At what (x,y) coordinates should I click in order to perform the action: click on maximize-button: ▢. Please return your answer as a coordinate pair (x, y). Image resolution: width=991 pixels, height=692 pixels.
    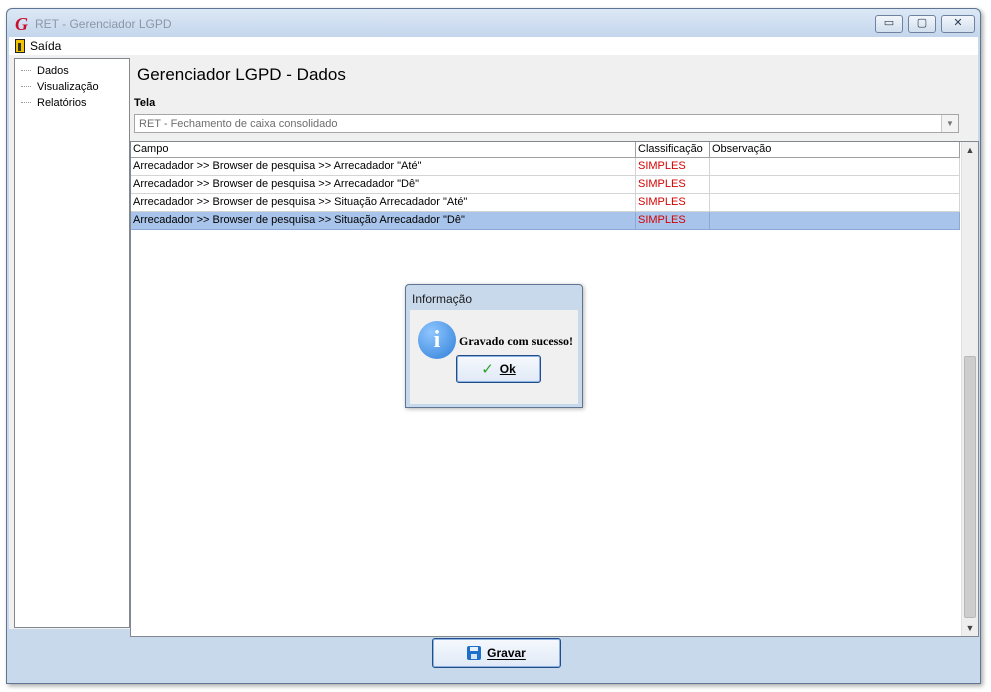
    Looking at the image, I should click on (922, 24).